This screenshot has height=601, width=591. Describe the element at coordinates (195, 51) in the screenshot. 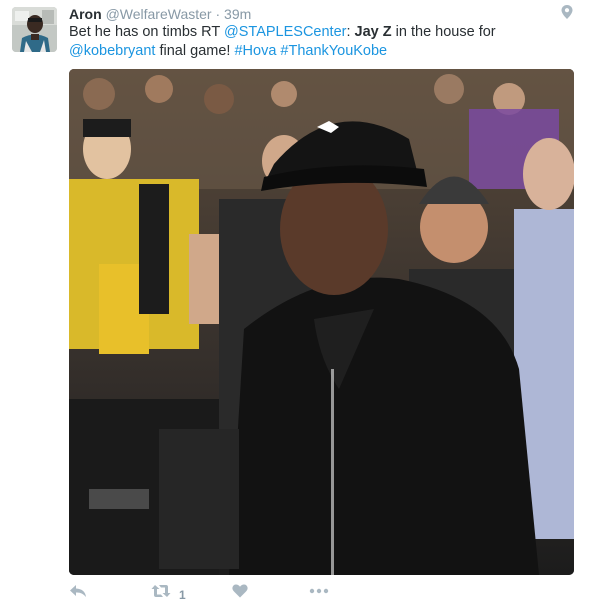

I see `text-segment: final game!` at that location.